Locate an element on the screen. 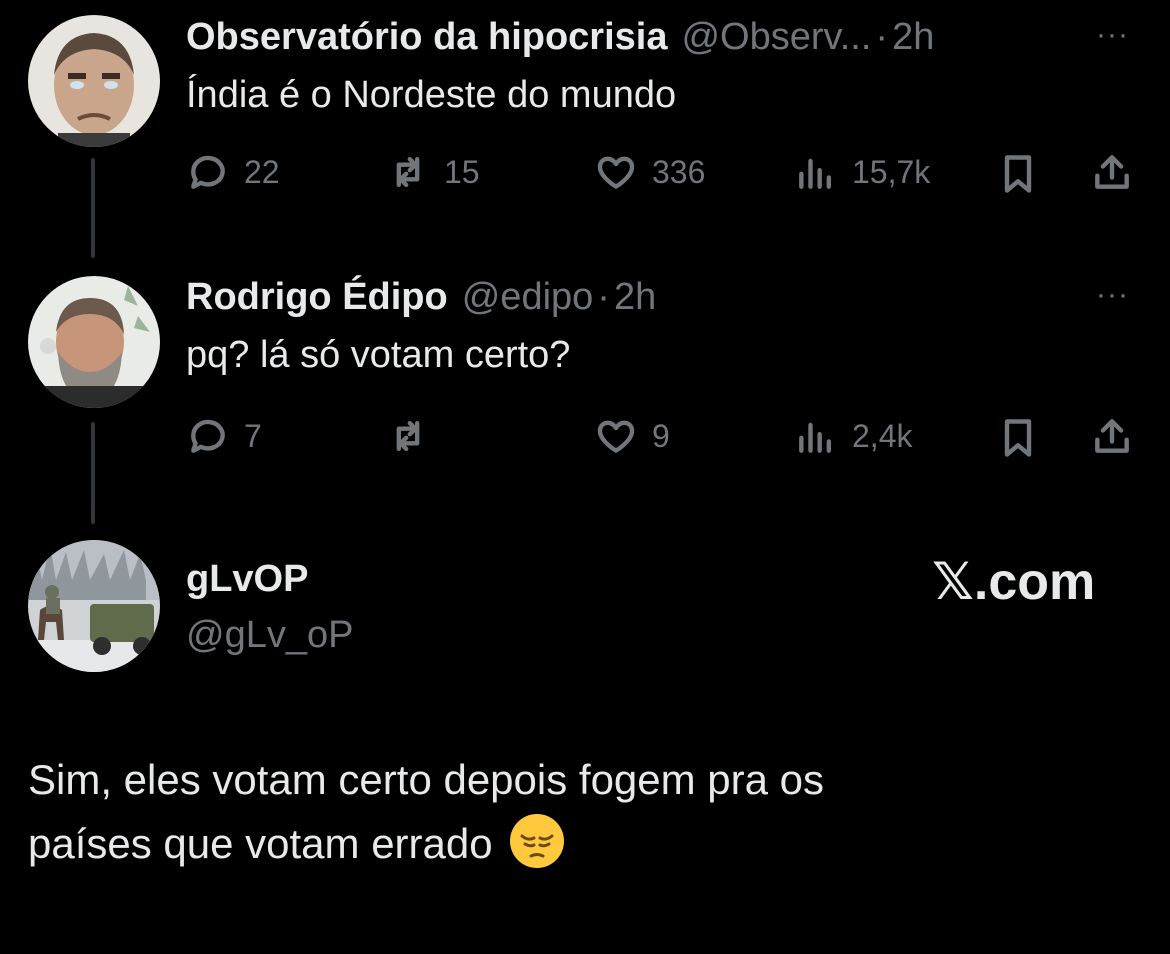 This screenshot has height=954, width=1170. like-count: 9 is located at coordinates (661, 435).